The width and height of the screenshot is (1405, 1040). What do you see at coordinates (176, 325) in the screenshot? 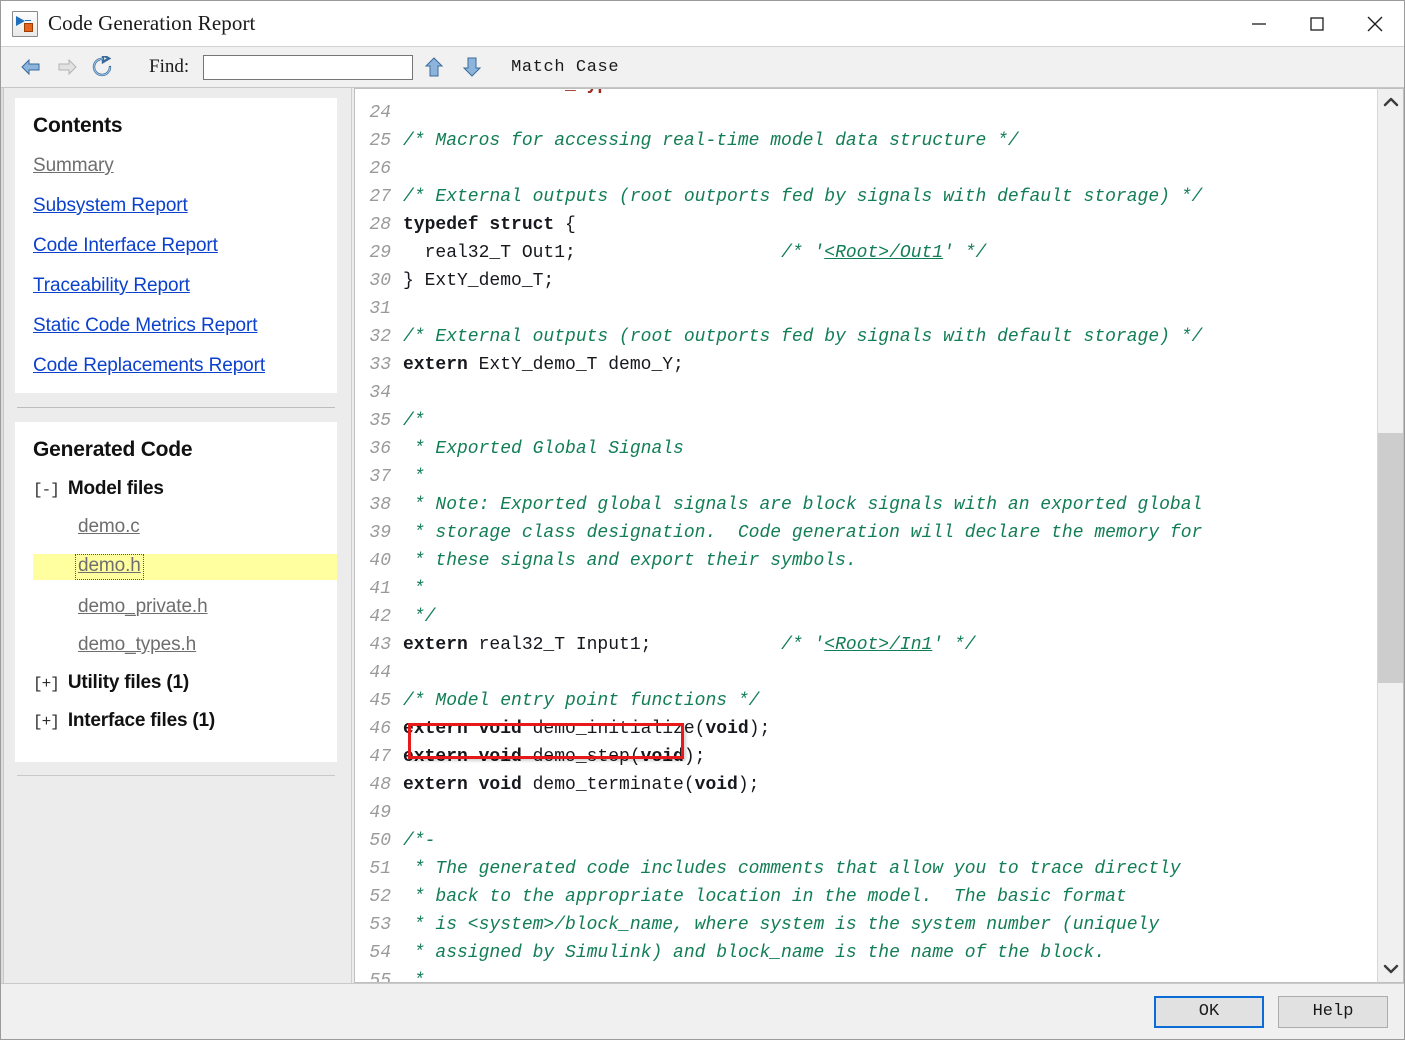
I see `toc-link-static-code-metrics-report: Static Code Metrics Report` at bounding box center [176, 325].